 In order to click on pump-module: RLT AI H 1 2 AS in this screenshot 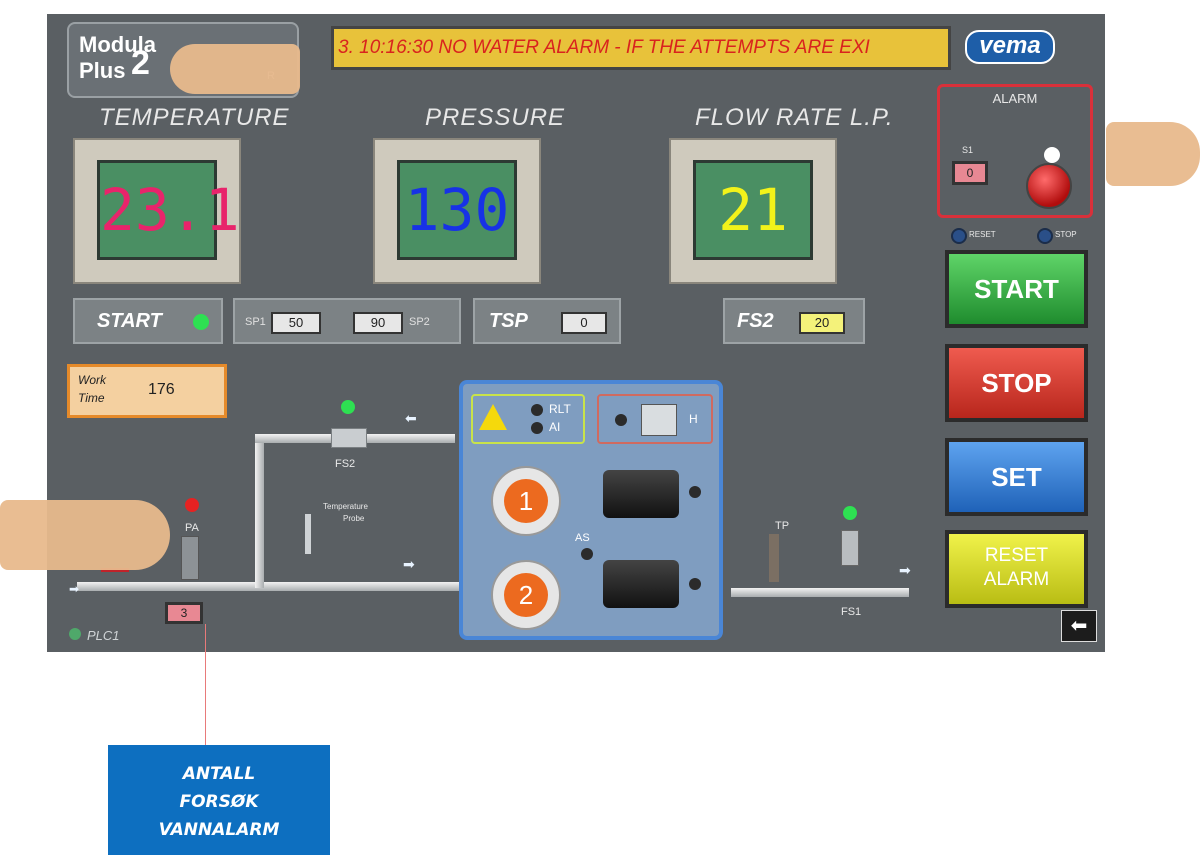, I will do `click(591, 510)`.